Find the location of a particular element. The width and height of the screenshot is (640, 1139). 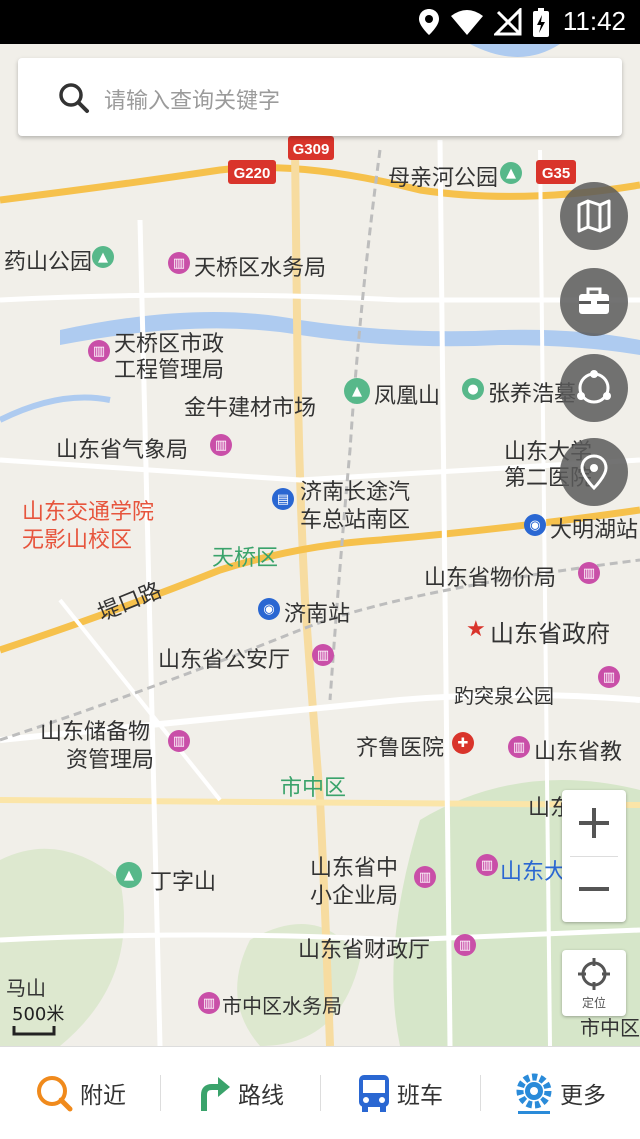

poi-finance: 山东省财政厅 is located at coordinates (364, 948).